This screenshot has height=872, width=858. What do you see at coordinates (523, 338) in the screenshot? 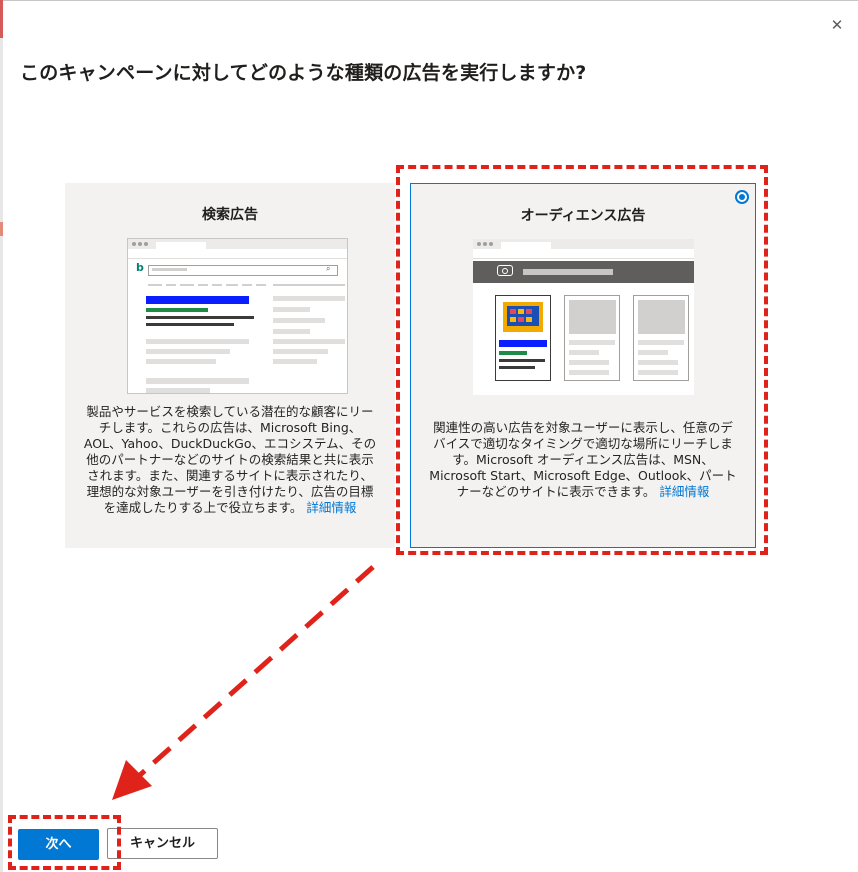
I see `ad-card-illustration` at bounding box center [523, 338].